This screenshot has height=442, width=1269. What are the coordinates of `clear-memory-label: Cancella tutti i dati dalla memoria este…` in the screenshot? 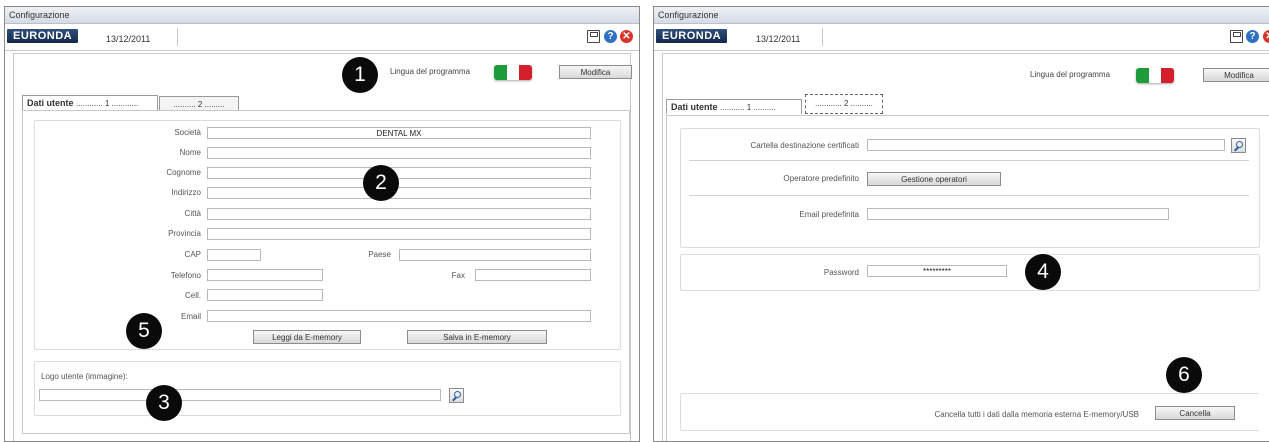 It's located at (1036, 414).